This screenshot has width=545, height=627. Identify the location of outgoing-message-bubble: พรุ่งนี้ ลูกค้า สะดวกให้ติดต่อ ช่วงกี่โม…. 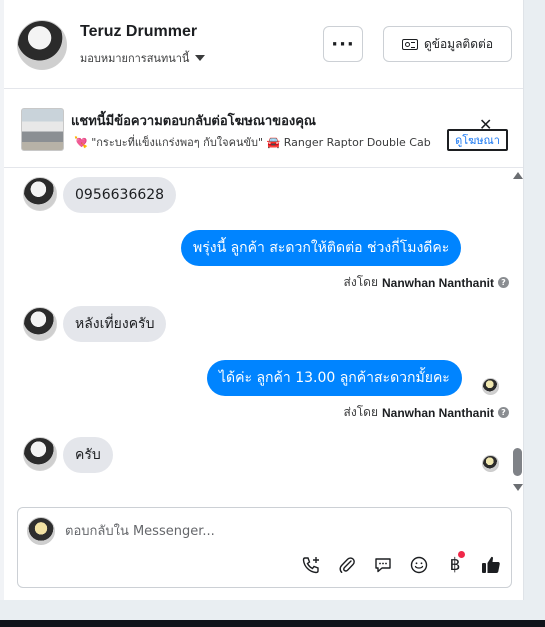
(321, 248).